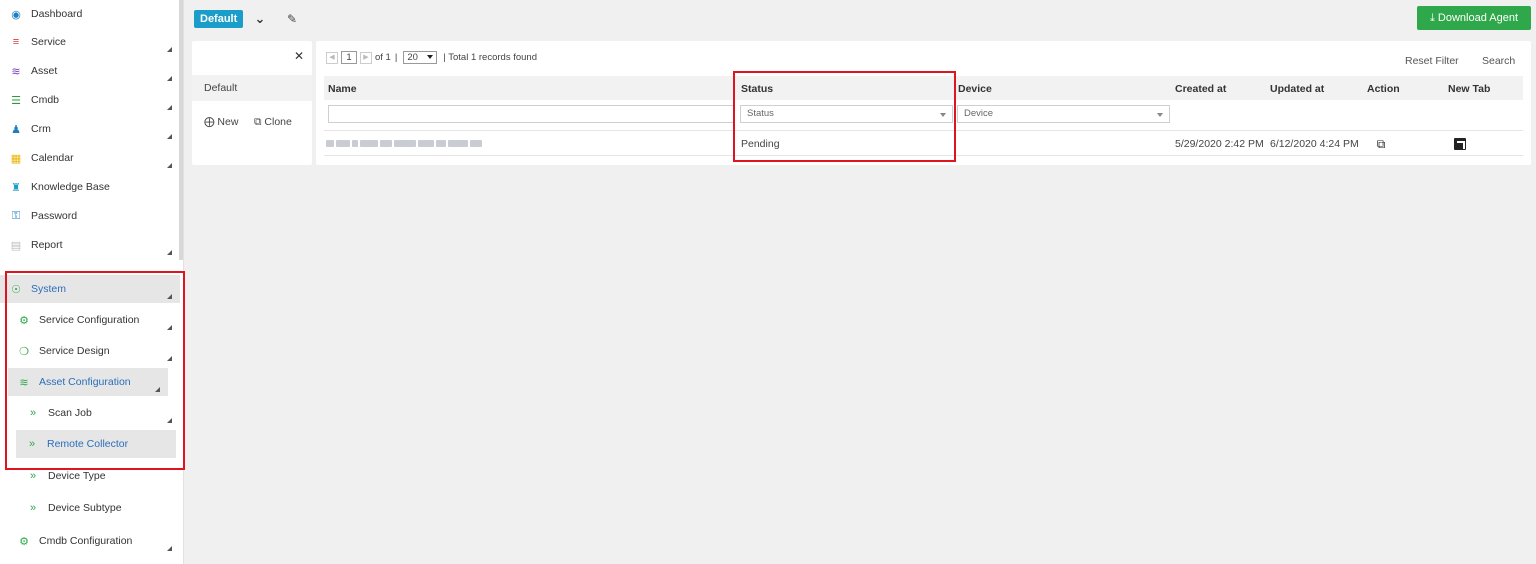 The image size is (1536, 564). Describe the element at coordinates (760, 144) in the screenshot. I see `status-cell: Pending` at that location.